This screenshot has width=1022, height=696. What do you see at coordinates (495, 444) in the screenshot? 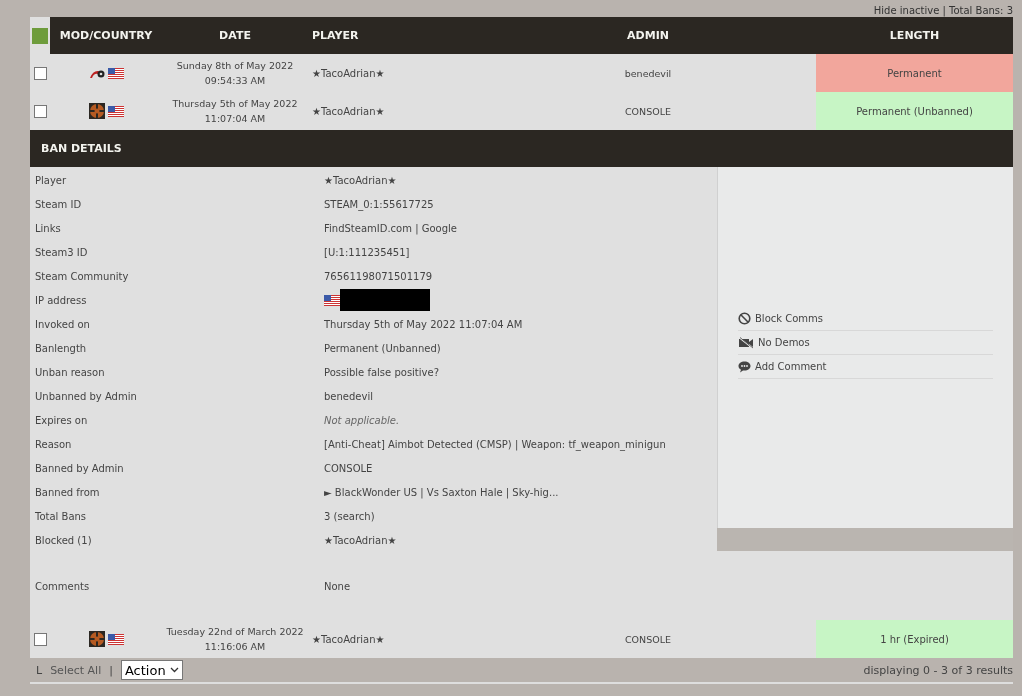
I see `field-value: [Anti-Cheat] Aimbot Detected (CMSP) | Weapon: tf_weapon_minigun` at bounding box center [495, 444].